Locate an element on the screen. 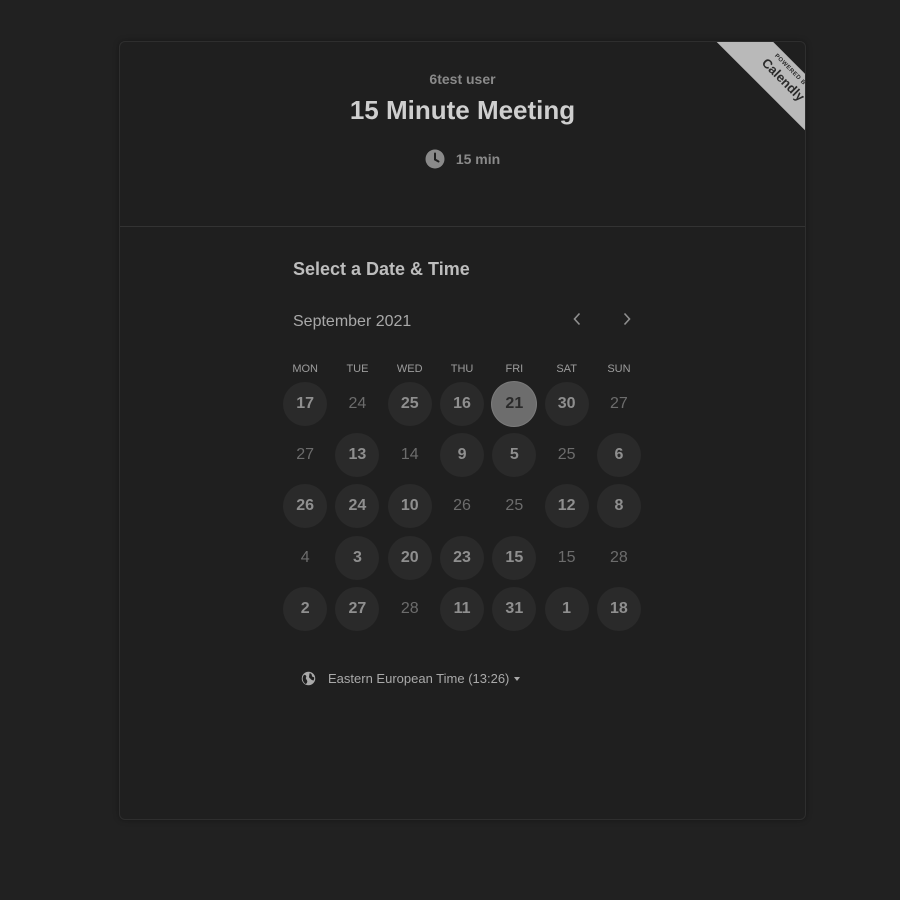  calendar-day-available: 10 is located at coordinates (409, 506).